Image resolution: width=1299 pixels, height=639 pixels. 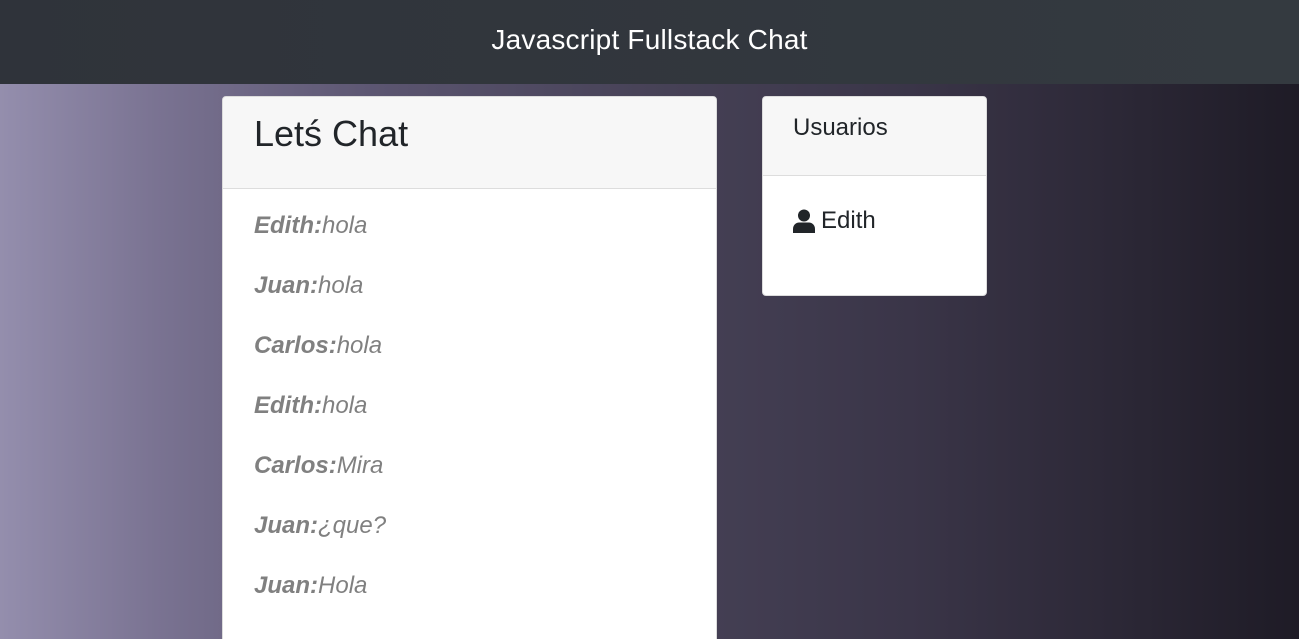 I want to click on message-item: Juan:¿que?, so click(x=485, y=541).